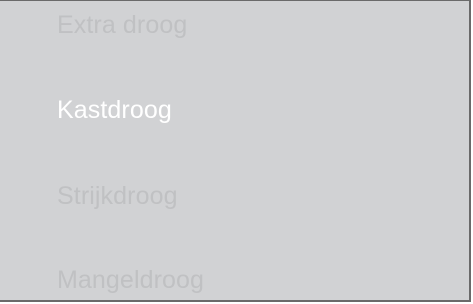 The width and height of the screenshot is (473, 304). Describe the element at coordinates (117, 196) in the screenshot. I see `menu-item-strijkdroog: Strijkdroog` at that location.